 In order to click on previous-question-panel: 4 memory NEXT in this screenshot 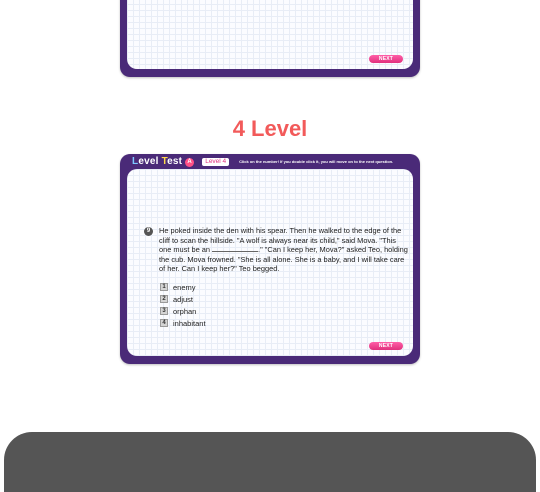, I will do `click(270, 34)`.